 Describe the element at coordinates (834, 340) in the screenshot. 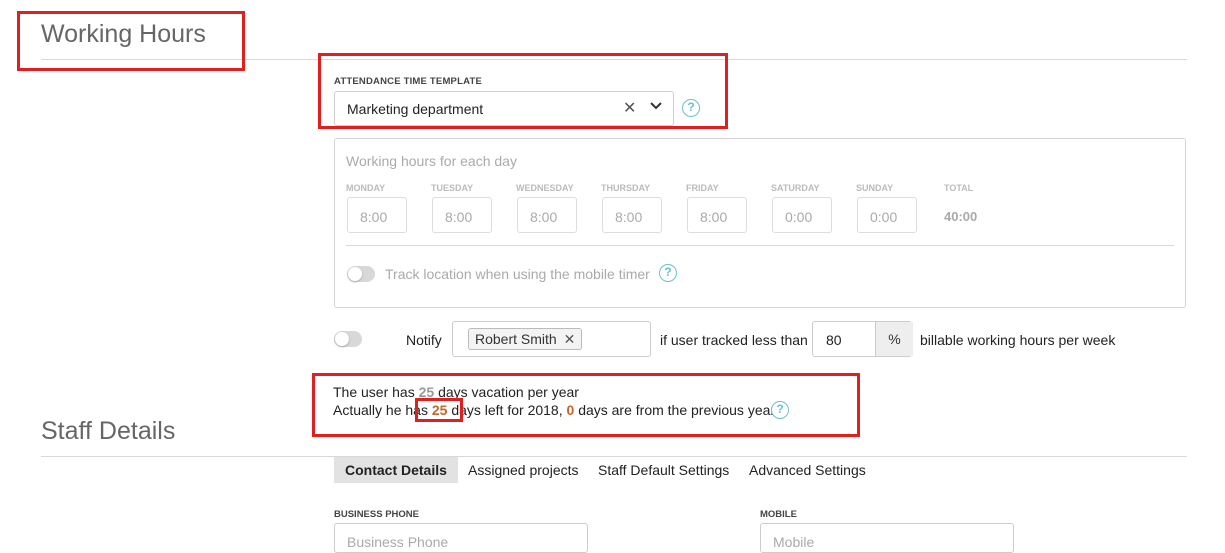

I see `threshold-value: 80` at that location.